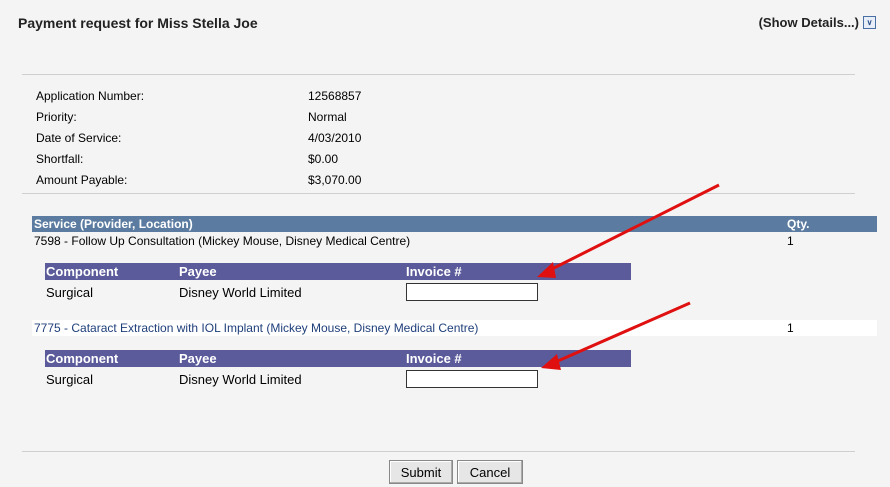 This screenshot has height=487, width=890. What do you see at coordinates (628, 276) in the screenshot?
I see `annotation-arrows` at bounding box center [628, 276].